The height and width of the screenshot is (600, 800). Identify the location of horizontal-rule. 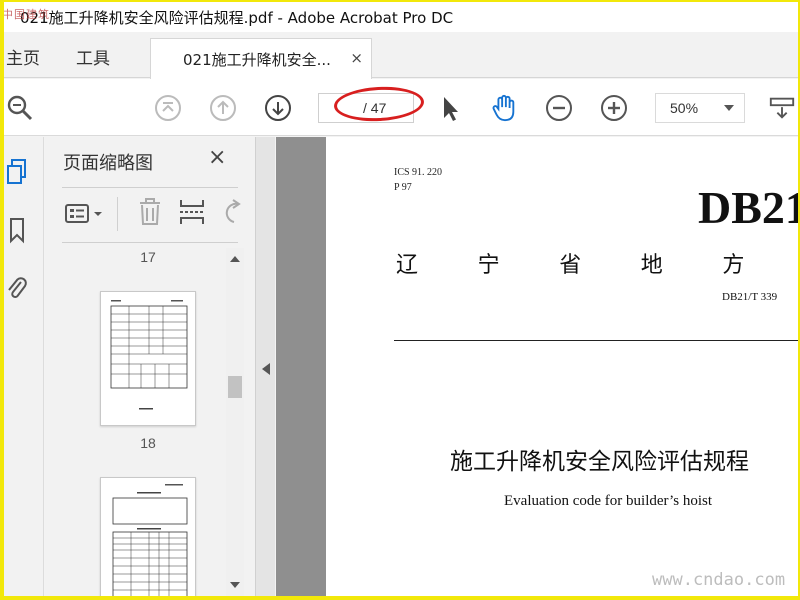
(596, 340).